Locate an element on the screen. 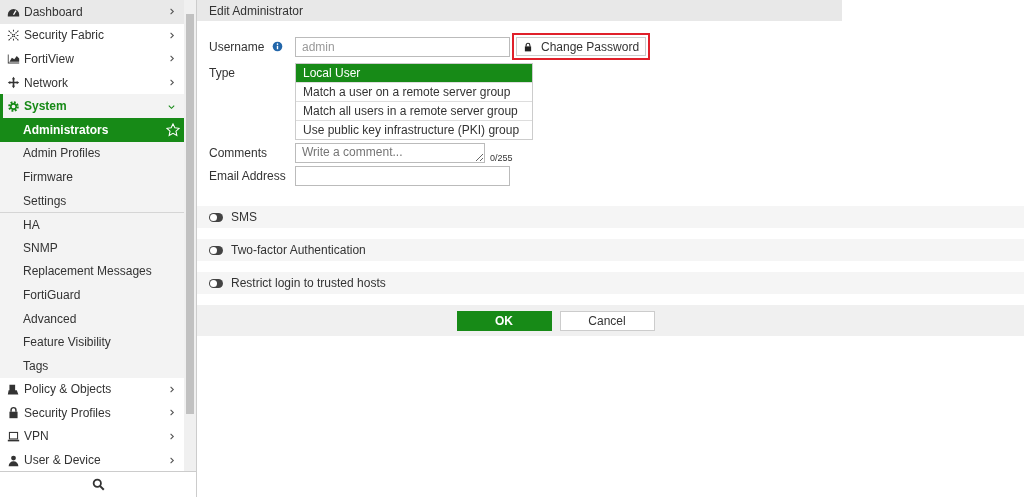 The image size is (1024, 497). submenu-item: Advanced is located at coordinates (92, 318).